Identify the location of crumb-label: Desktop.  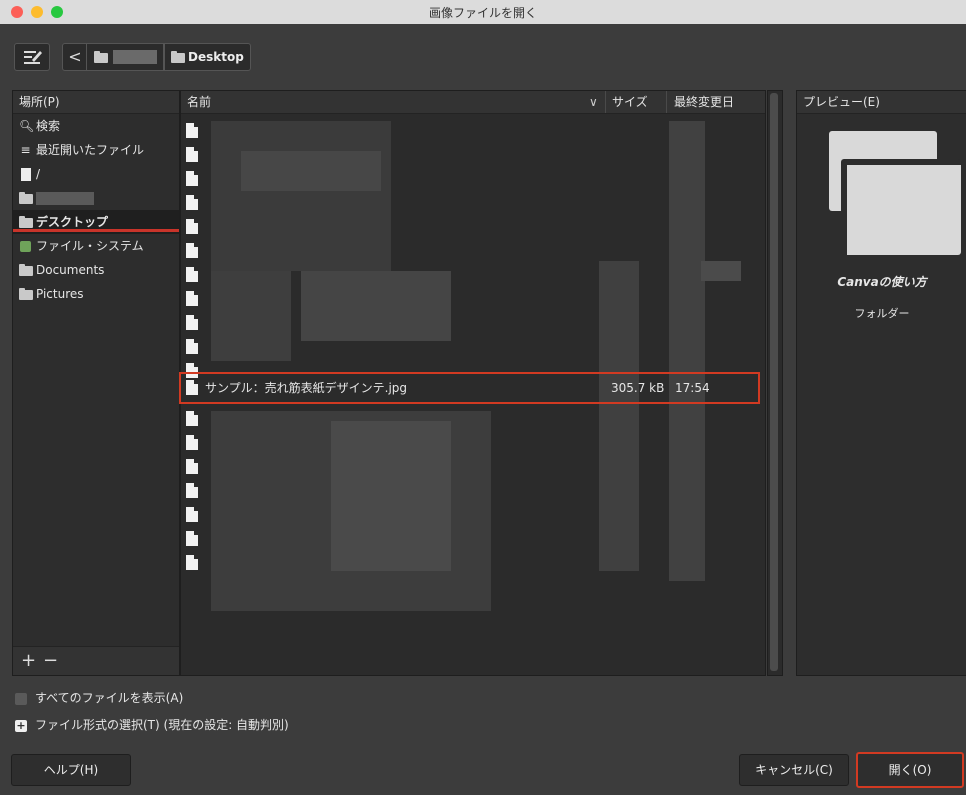
(216, 57).